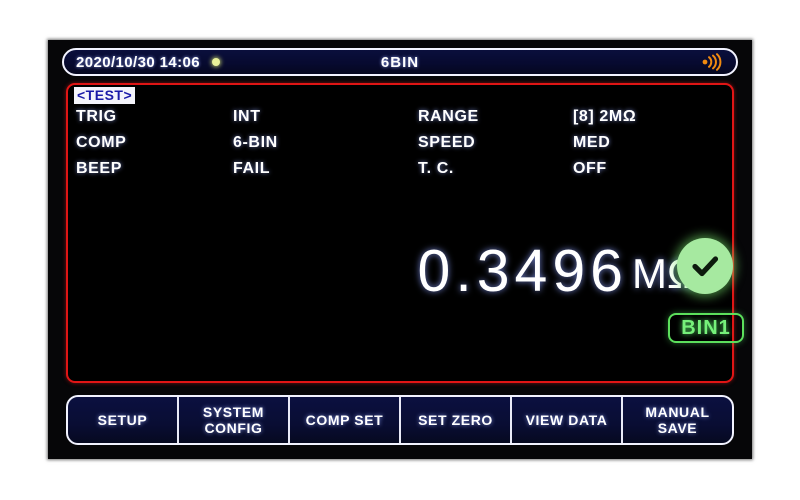 This screenshot has height=500, width=800. What do you see at coordinates (677, 420) in the screenshot?
I see `button-manual-save: MANUAL SAVE` at bounding box center [677, 420].